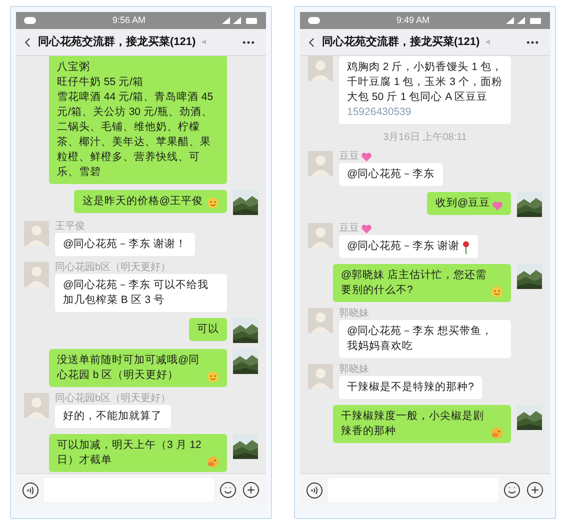  I want to click on message-text: @同心花苑－李东 可以不给我加几包榨菜 B 区 3 号, so click(136, 293).